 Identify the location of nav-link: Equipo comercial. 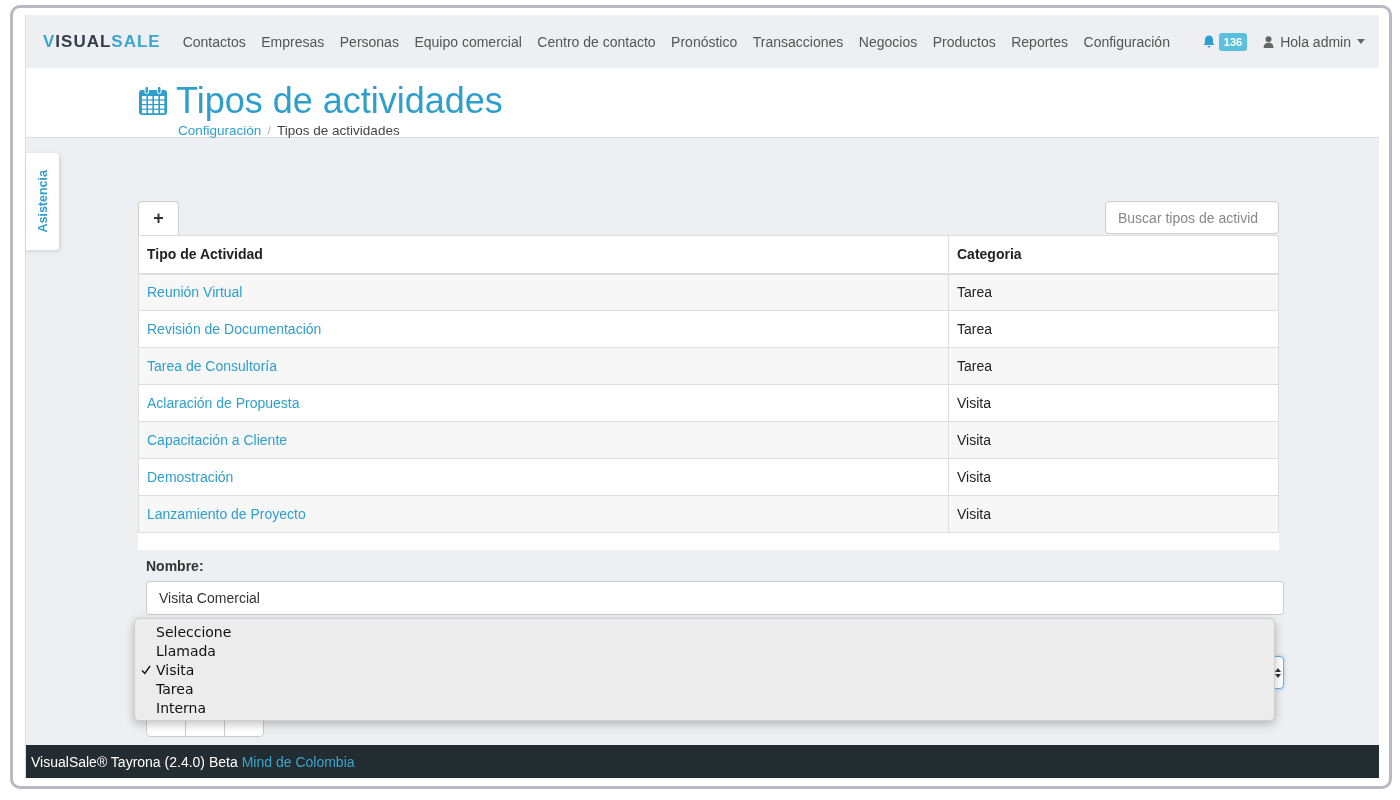
(468, 41).